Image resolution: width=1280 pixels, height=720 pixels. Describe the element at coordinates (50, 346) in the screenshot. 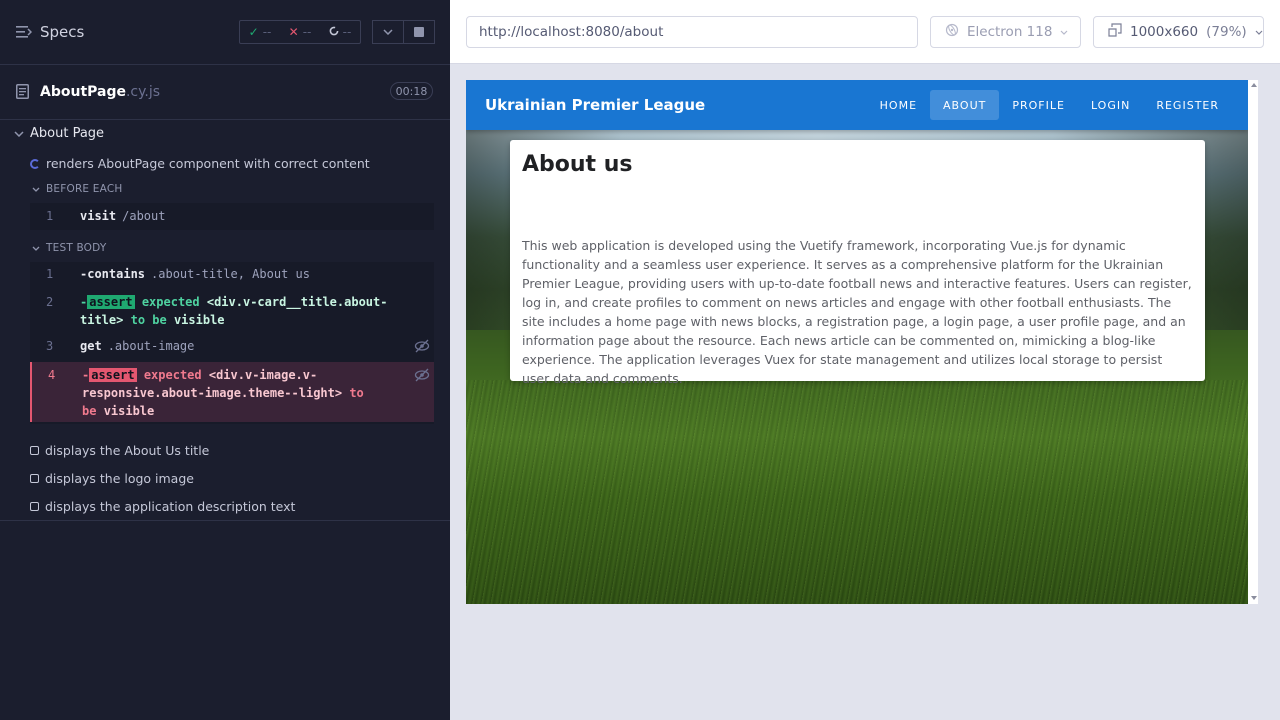

I see `command-number: 3` at that location.